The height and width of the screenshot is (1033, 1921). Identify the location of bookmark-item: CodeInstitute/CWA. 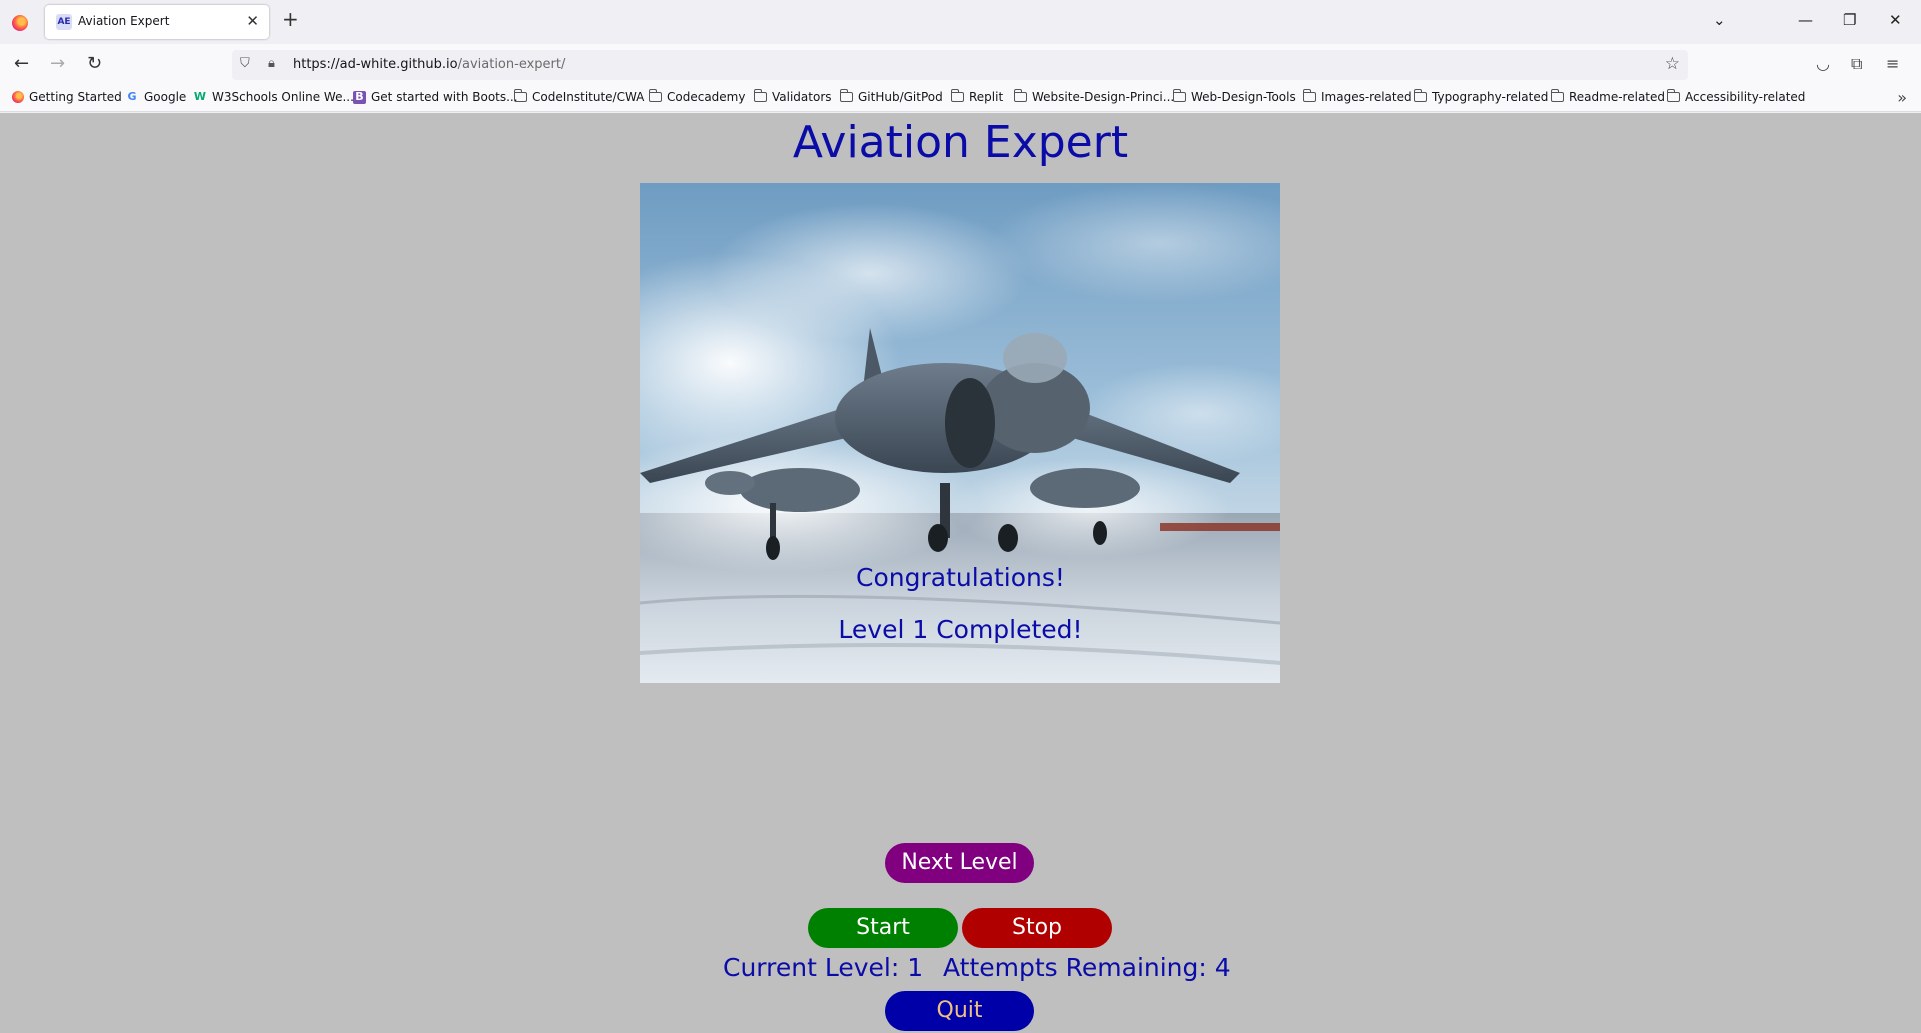
(579, 96).